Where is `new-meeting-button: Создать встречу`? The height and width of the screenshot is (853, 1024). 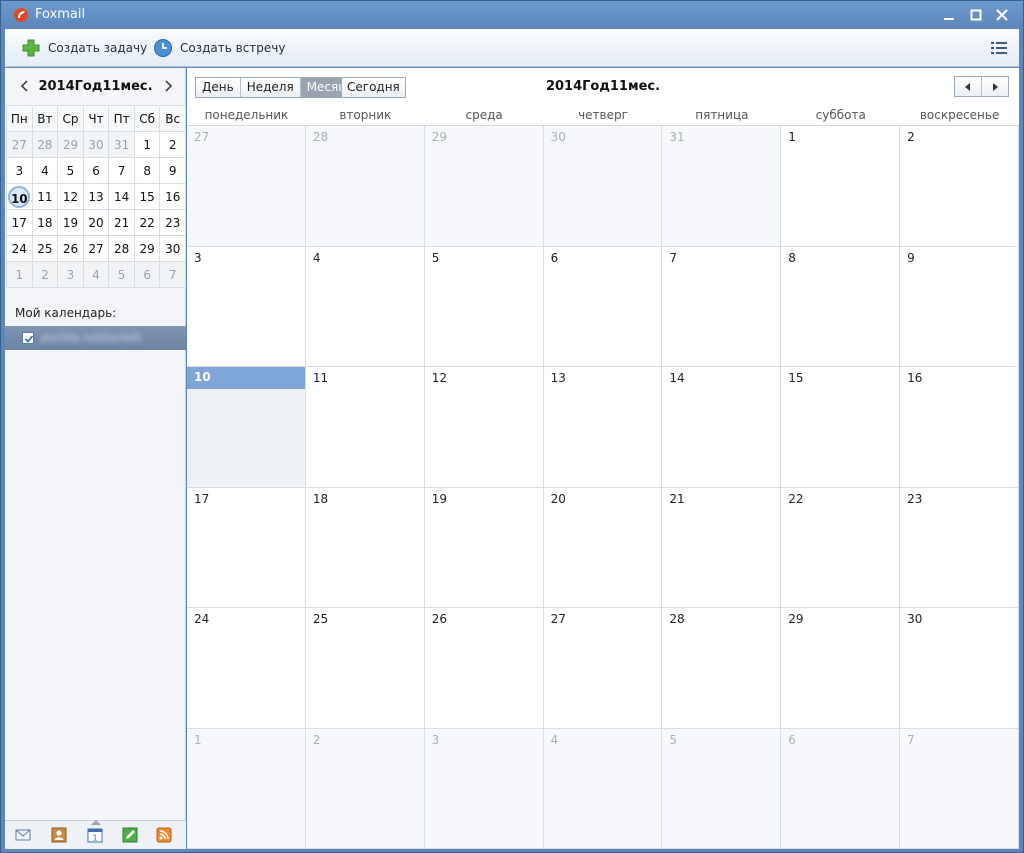
new-meeting-button: Создать встречу is located at coordinates (219, 48).